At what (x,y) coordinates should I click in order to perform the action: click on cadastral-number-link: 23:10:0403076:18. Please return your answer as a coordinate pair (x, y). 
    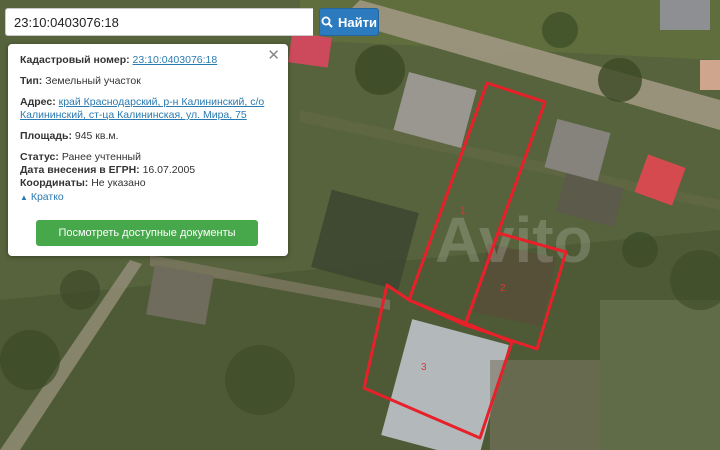
    Looking at the image, I should click on (175, 60).